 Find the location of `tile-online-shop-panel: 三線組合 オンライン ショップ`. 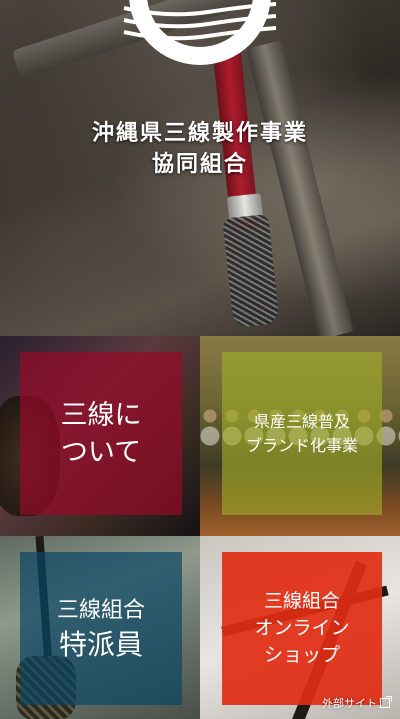

tile-online-shop-panel: 三線組合 オンライン ショップ is located at coordinates (302, 628).